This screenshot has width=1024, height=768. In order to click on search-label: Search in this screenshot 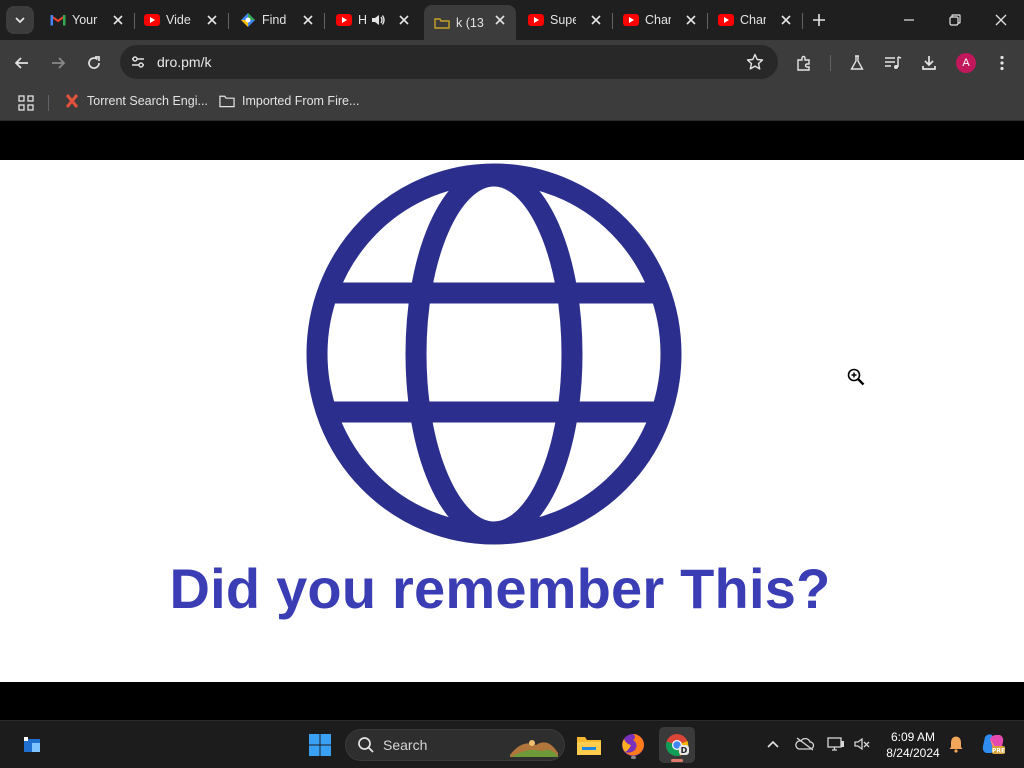, I will do `click(405, 745)`.